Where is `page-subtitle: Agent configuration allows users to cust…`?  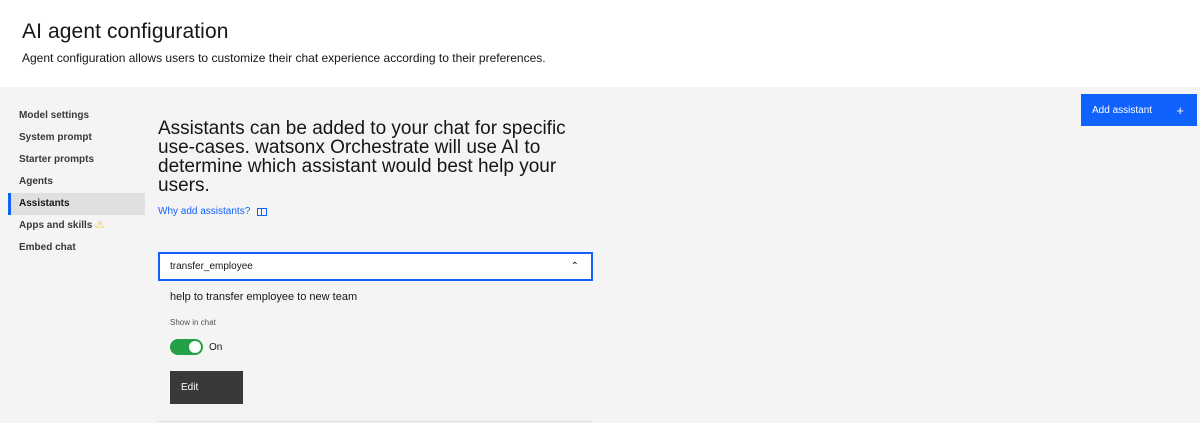 page-subtitle: Agent configuration allows users to cust… is located at coordinates (284, 58).